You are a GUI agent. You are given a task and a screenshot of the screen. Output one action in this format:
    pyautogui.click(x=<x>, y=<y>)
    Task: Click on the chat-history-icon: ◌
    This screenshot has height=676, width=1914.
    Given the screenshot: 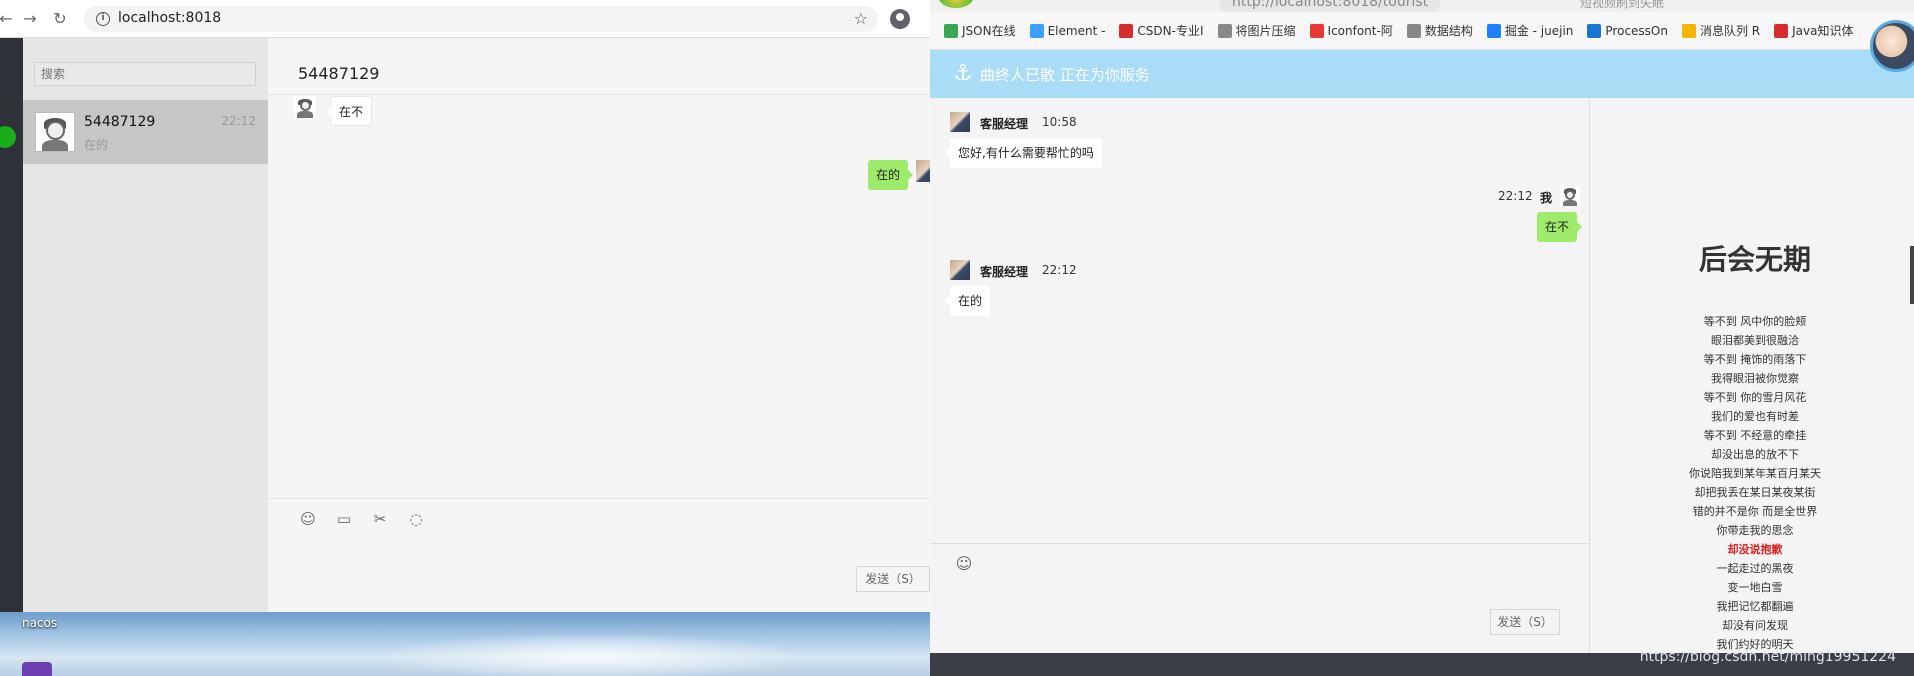 What is the action you would take?
    pyautogui.click(x=416, y=519)
    